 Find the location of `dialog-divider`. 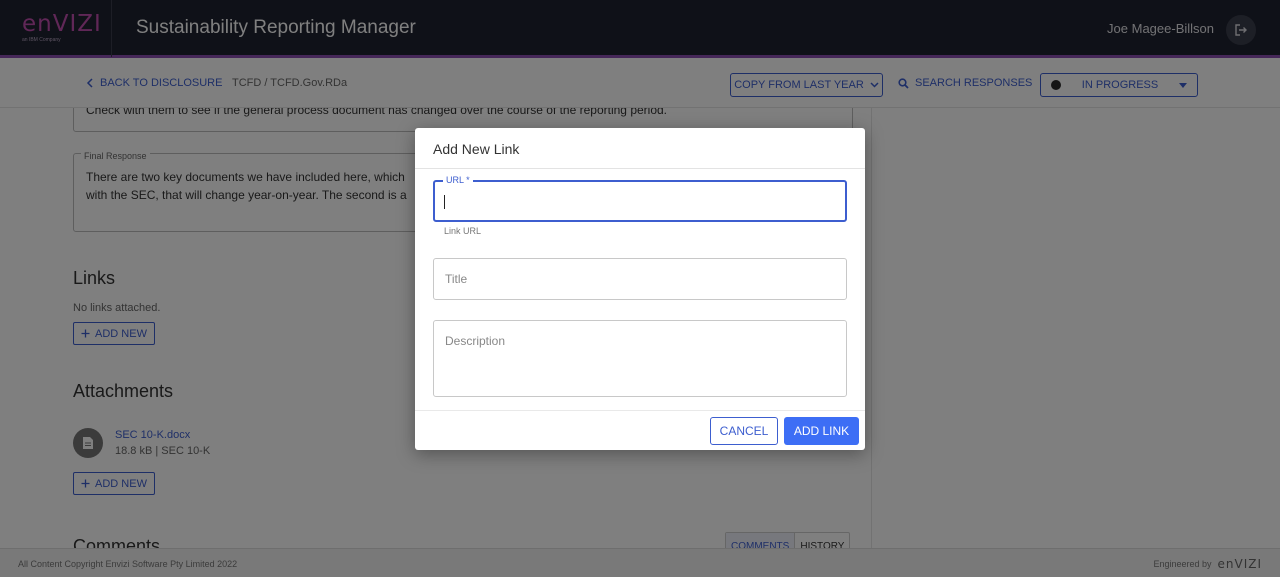

dialog-divider is located at coordinates (640, 168).